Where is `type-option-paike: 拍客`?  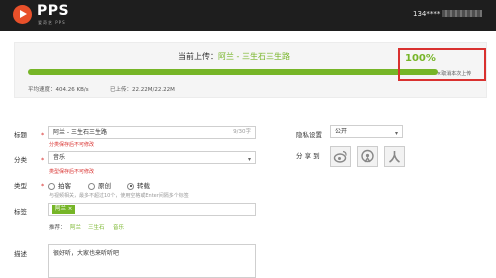
type-option-paike: 拍客 is located at coordinates (59, 185).